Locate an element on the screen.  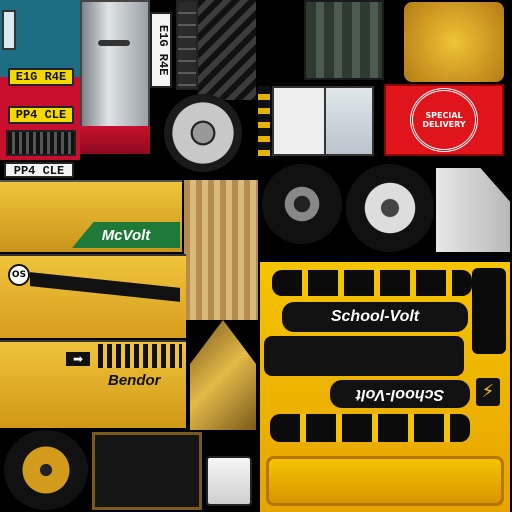
truck-side-vents is located at coordinates (115, 140).